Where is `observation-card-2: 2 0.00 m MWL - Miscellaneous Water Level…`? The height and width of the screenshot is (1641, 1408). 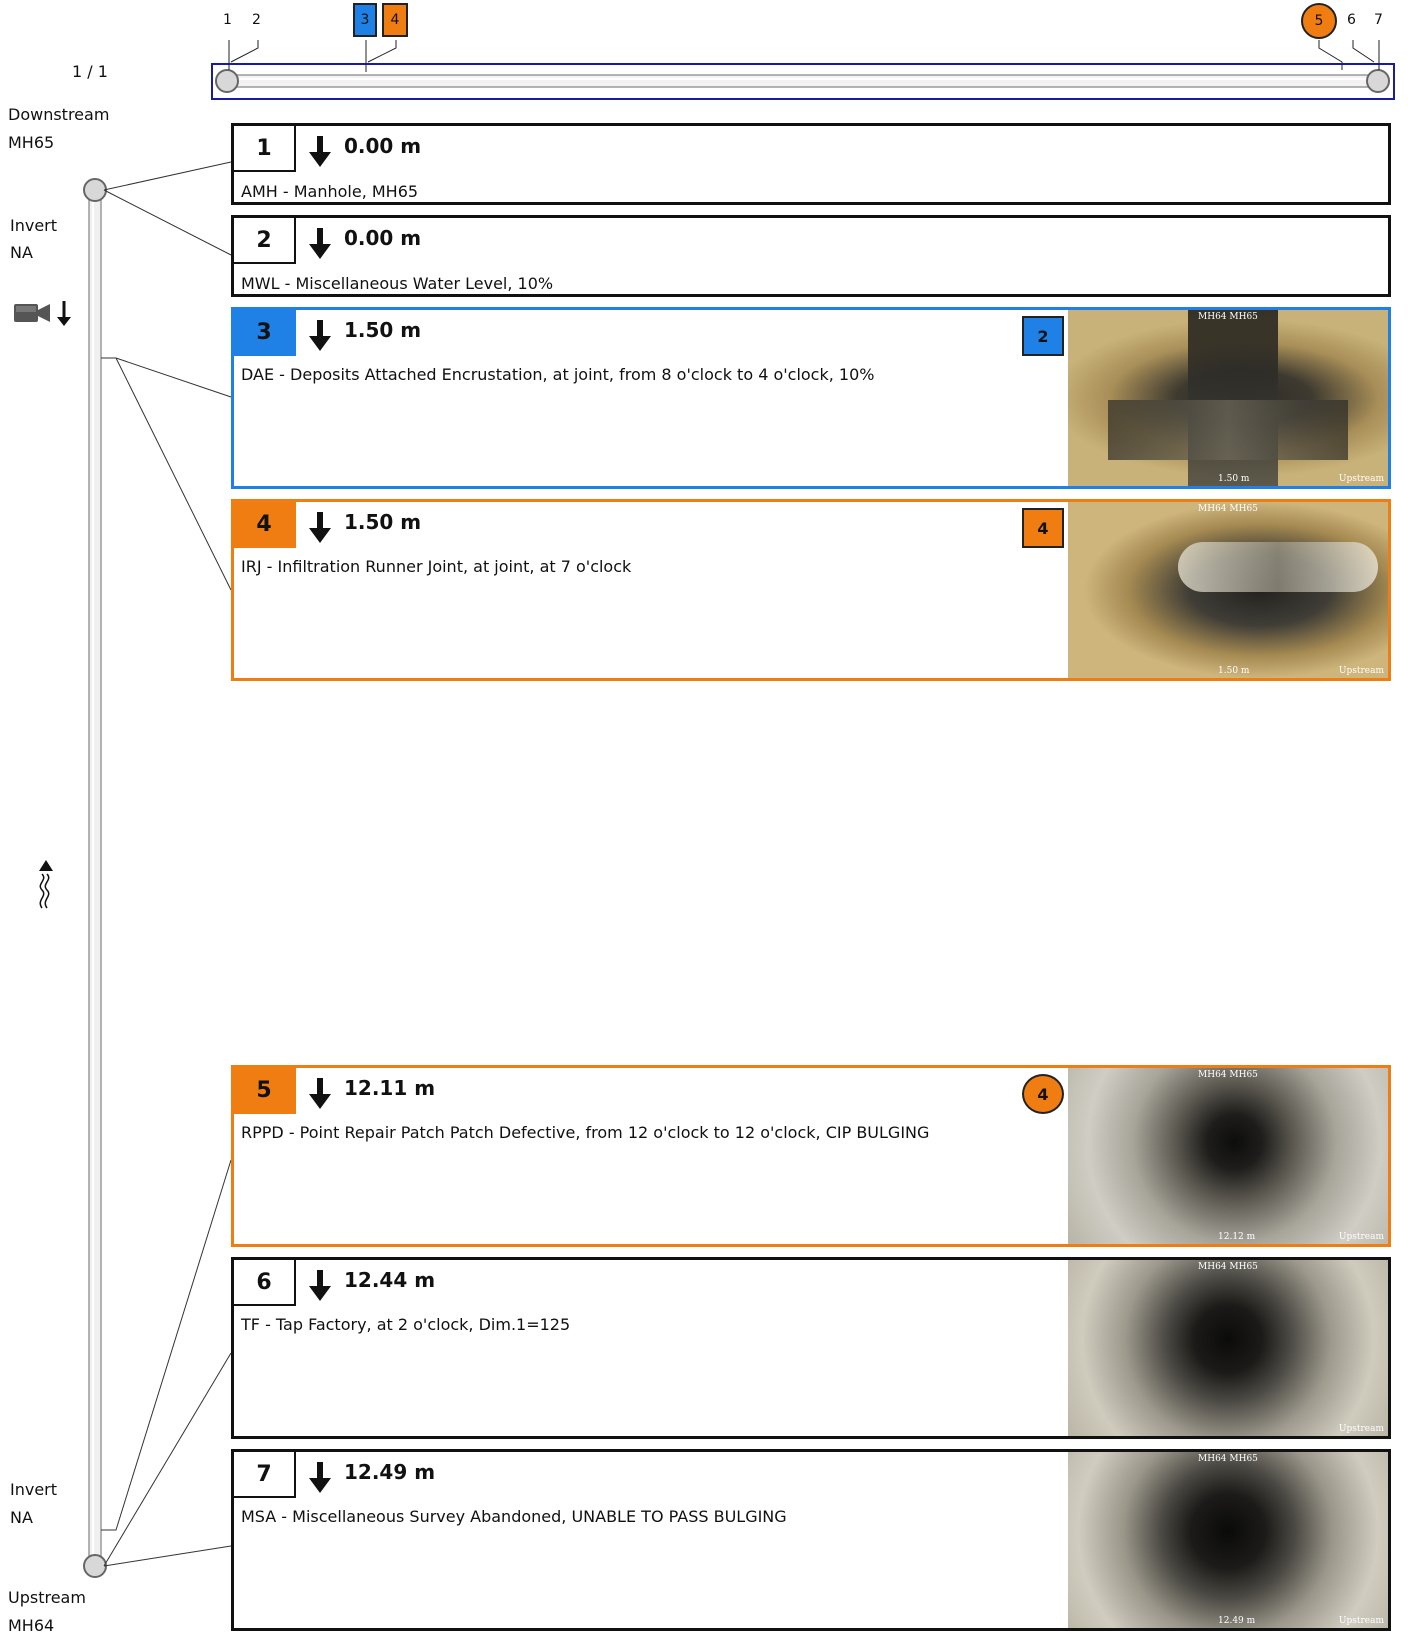
observation-card-2: 2 0.00 m MWL - Miscellaneous Water Level… is located at coordinates (811, 256).